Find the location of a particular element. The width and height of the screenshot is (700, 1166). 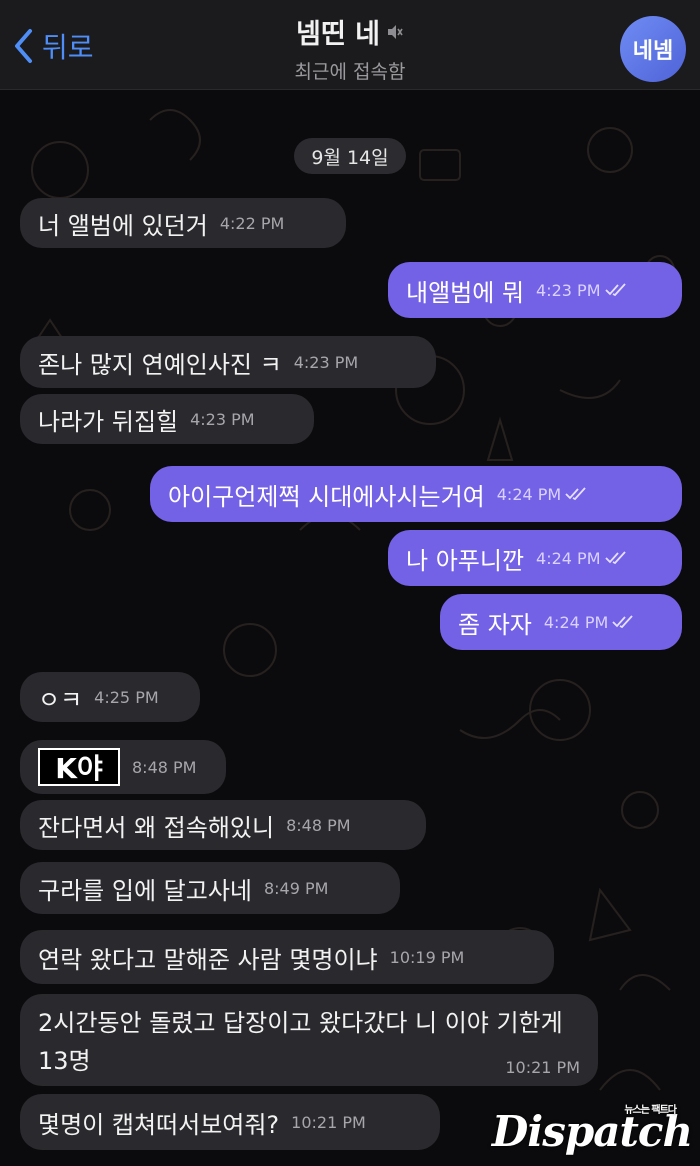

message-incoming: 잔다면서 왜 접속해있니 8:48 PM is located at coordinates (223, 825).